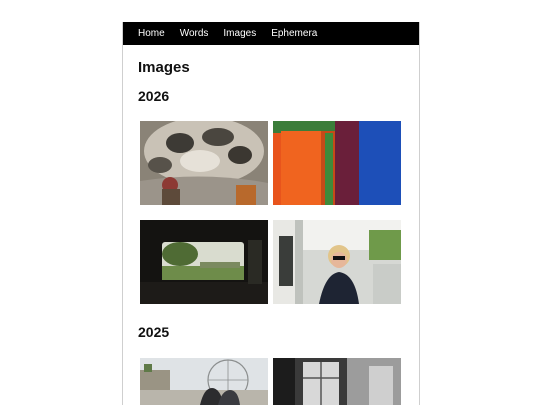 This screenshot has height=405, width=540. Describe the element at coordinates (164, 67) in the screenshot. I see `page-title: Images` at that location.